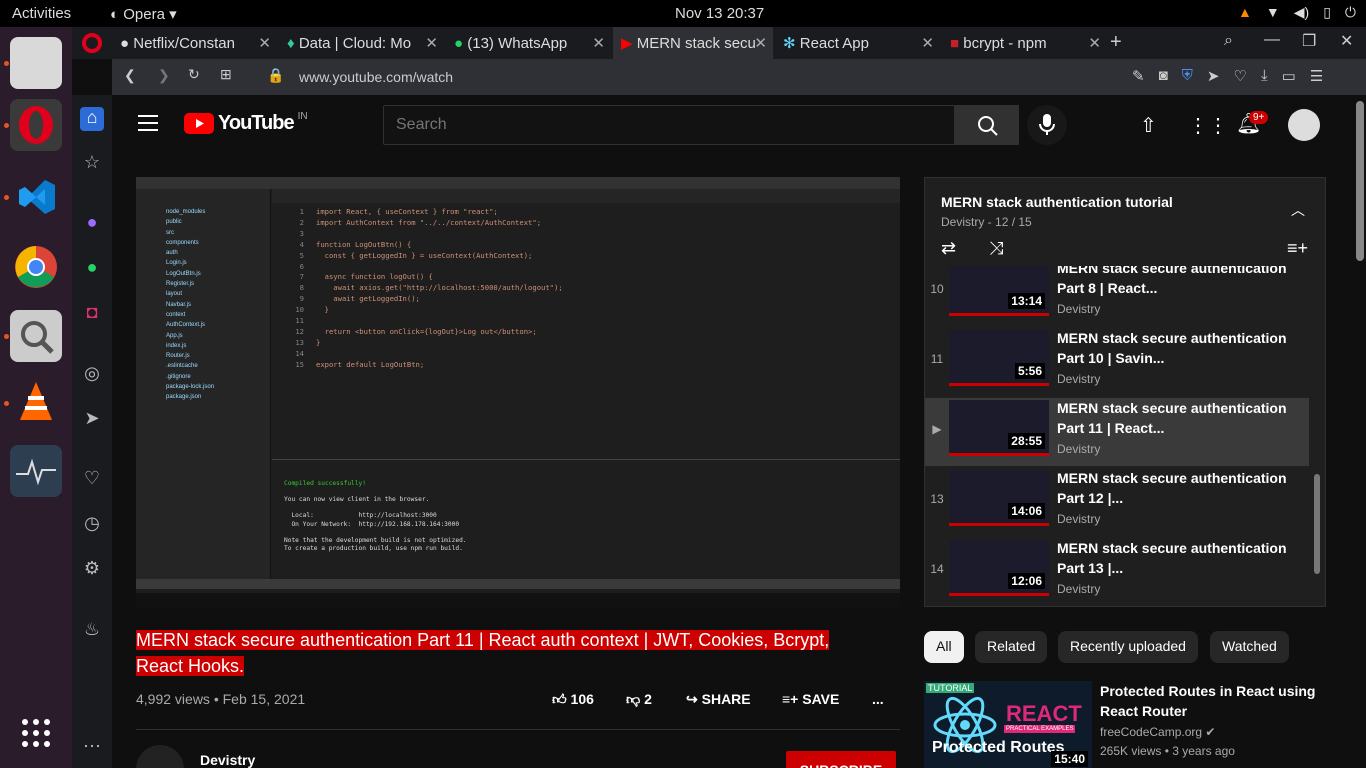 The height and width of the screenshot is (768, 1366). I want to click on playlist-thumbnail: 13:14, so click(999, 291).